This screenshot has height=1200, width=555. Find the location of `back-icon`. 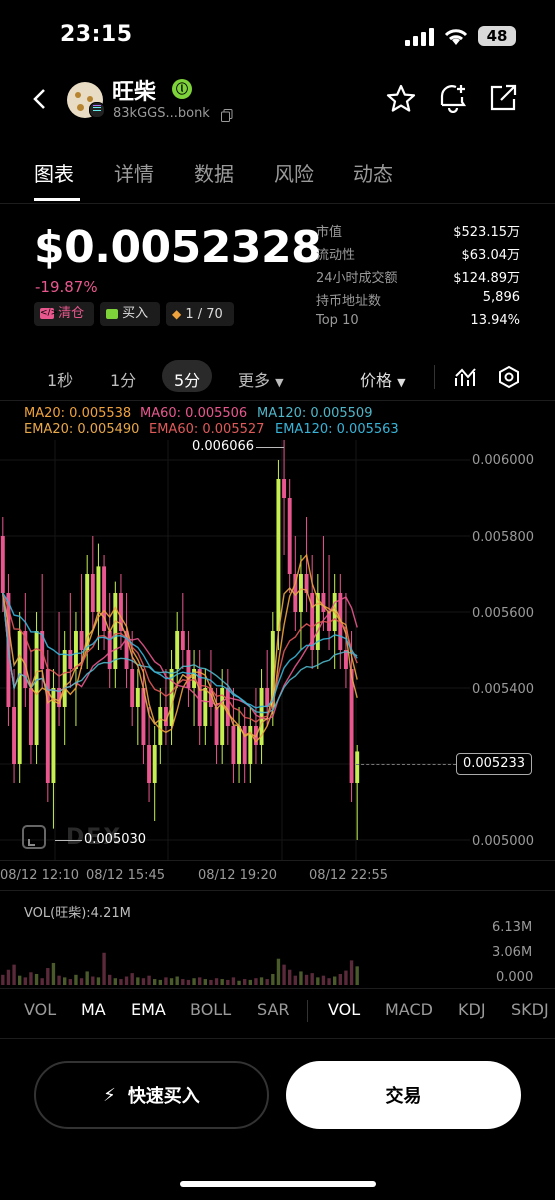

back-icon is located at coordinates (40, 99).